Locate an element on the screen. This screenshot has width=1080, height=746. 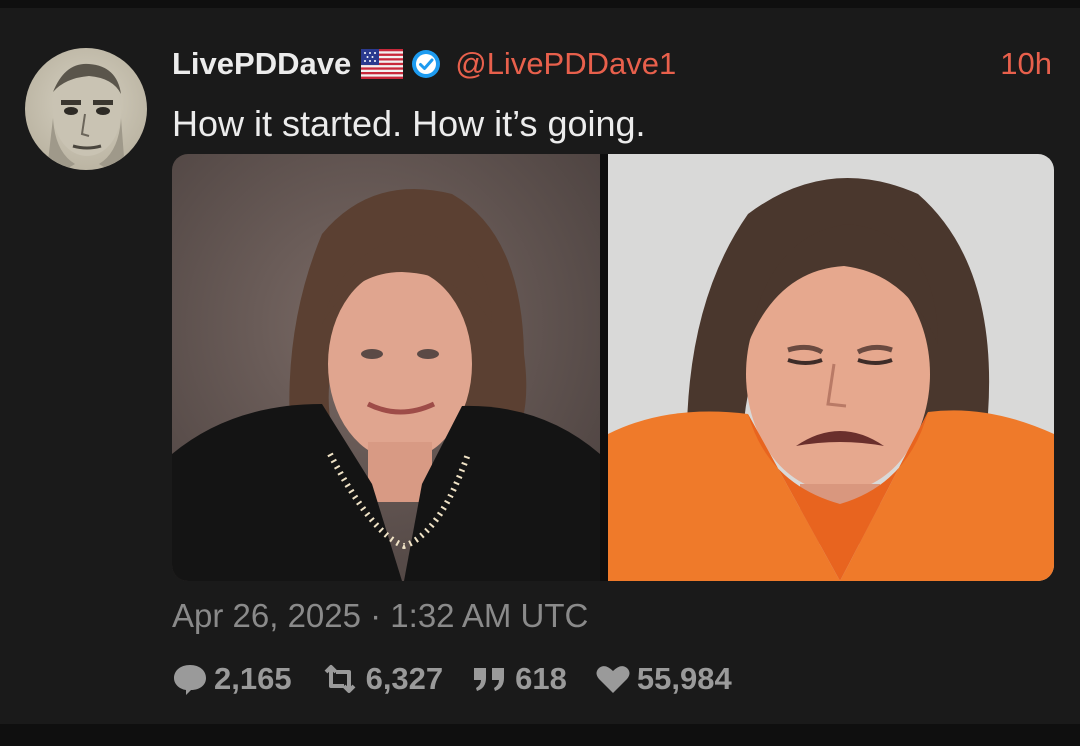
retweet-icon is located at coordinates (339, 679).